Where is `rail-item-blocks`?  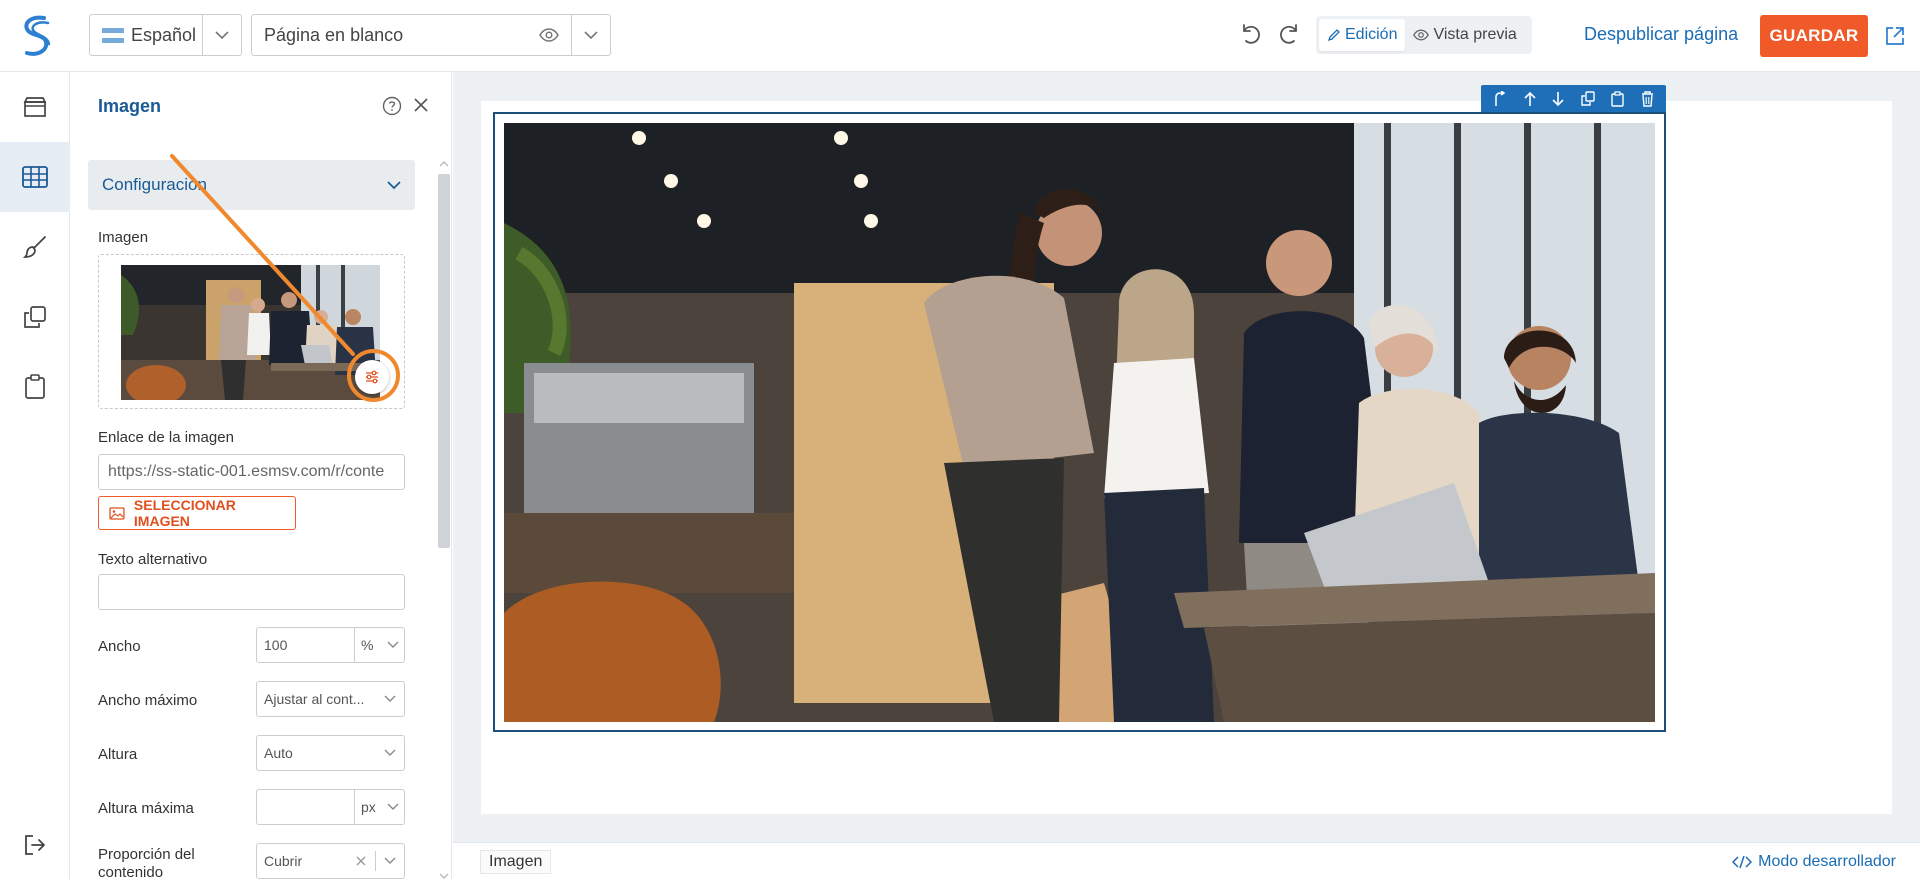 rail-item-blocks is located at coordinates (35, 177).